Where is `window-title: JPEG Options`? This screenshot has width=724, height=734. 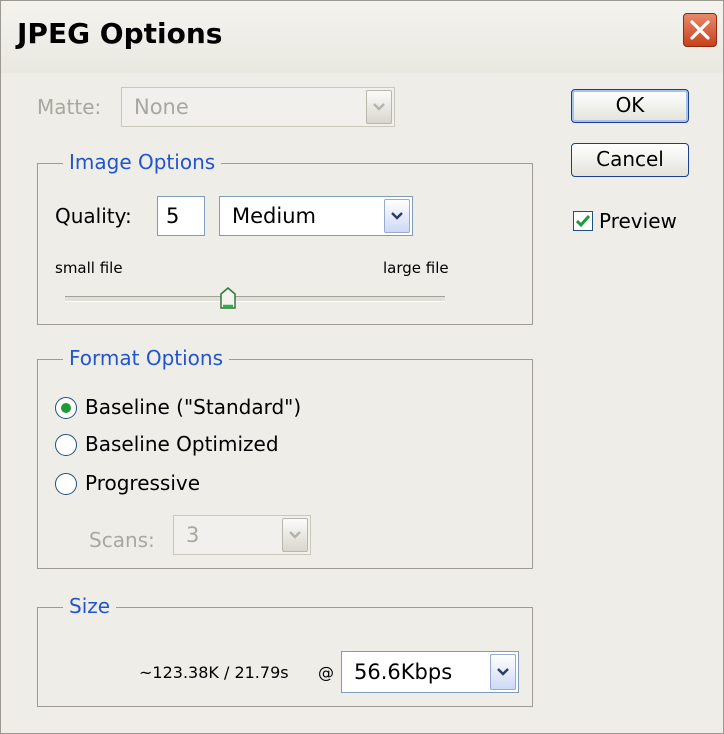 window-title: JPEG Options is located at coordinates (120, 33).